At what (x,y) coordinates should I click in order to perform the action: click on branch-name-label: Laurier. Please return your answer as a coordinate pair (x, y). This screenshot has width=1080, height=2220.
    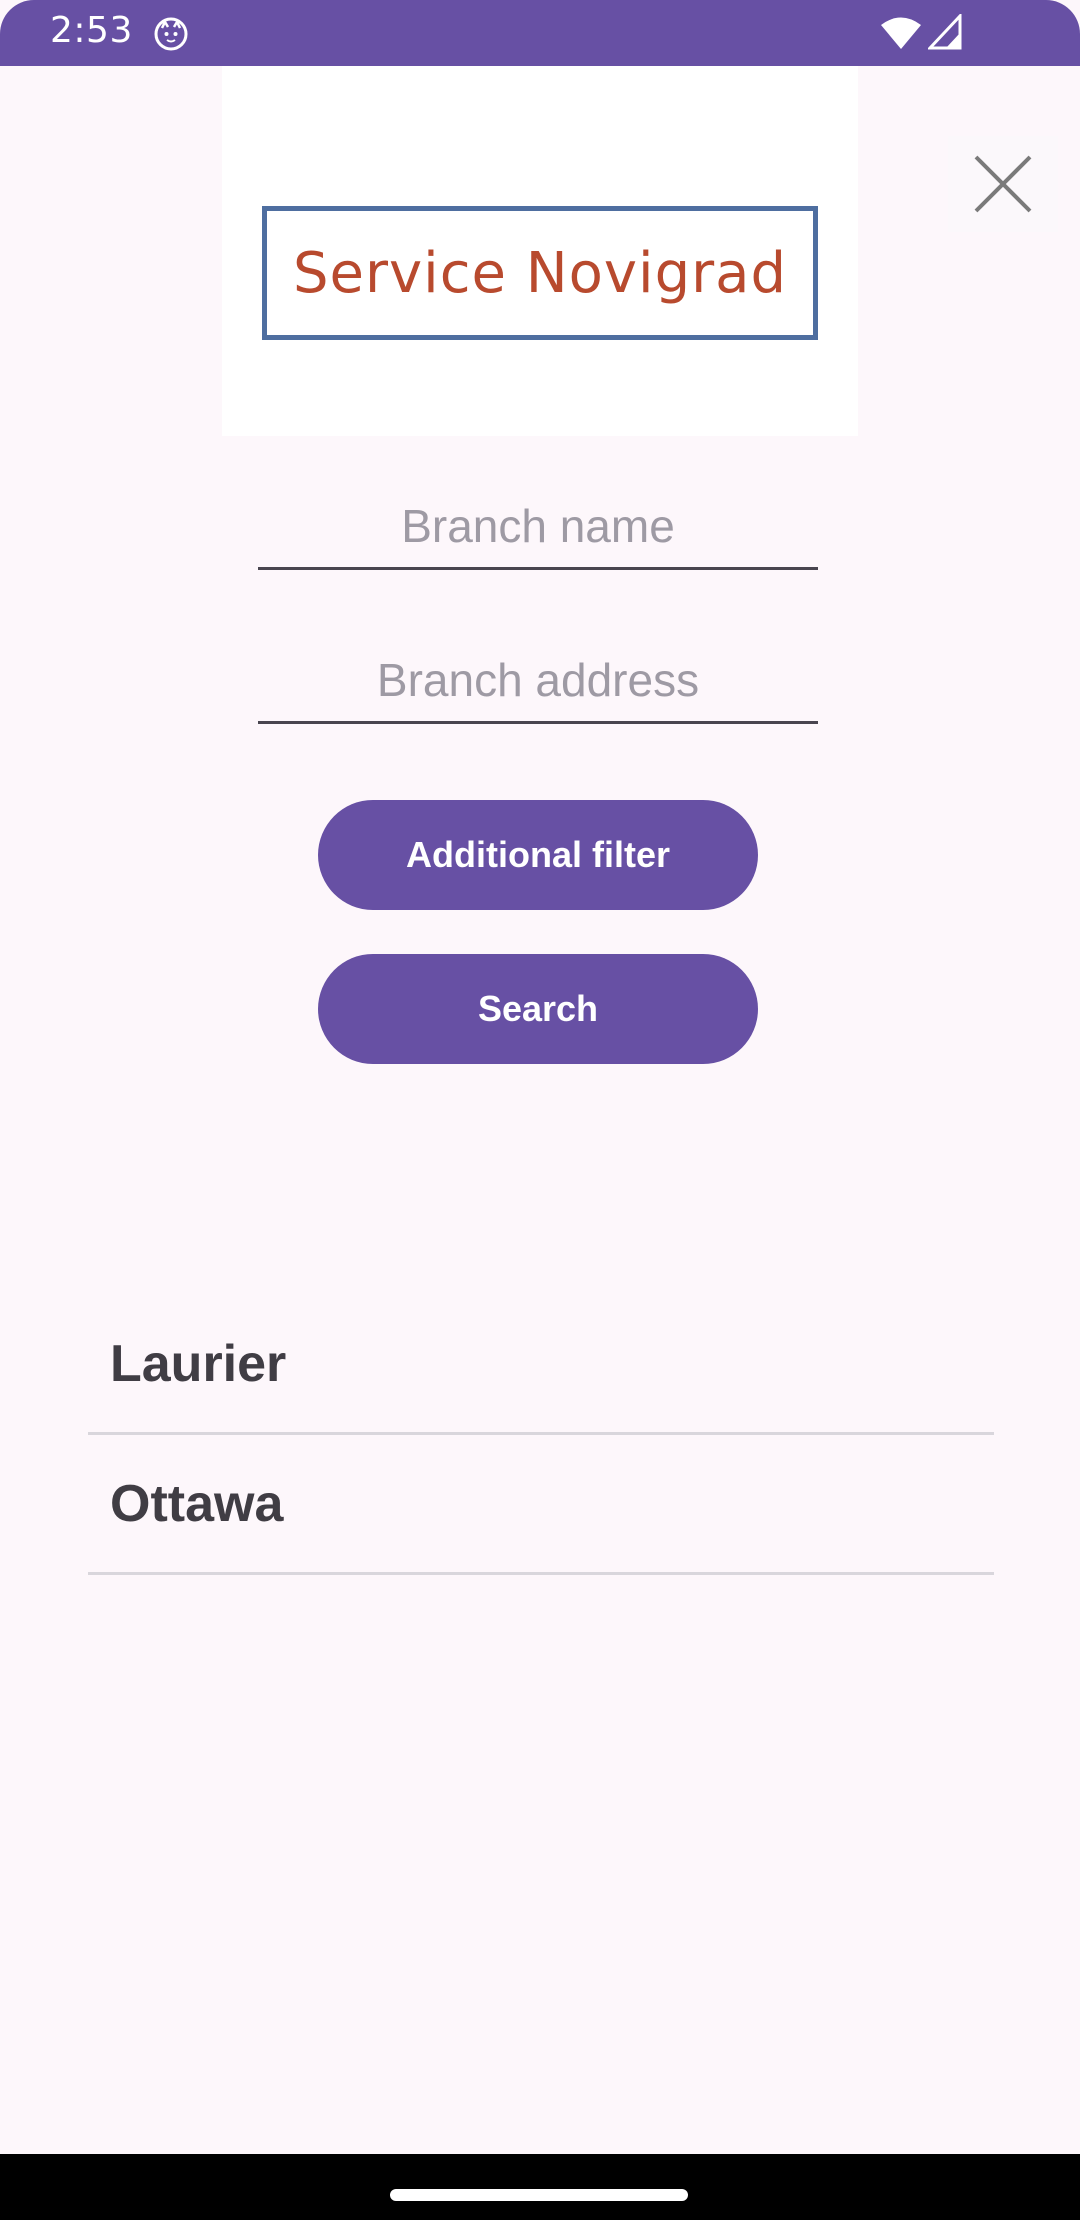
    Looking at the image, I should click on (198, 1363).